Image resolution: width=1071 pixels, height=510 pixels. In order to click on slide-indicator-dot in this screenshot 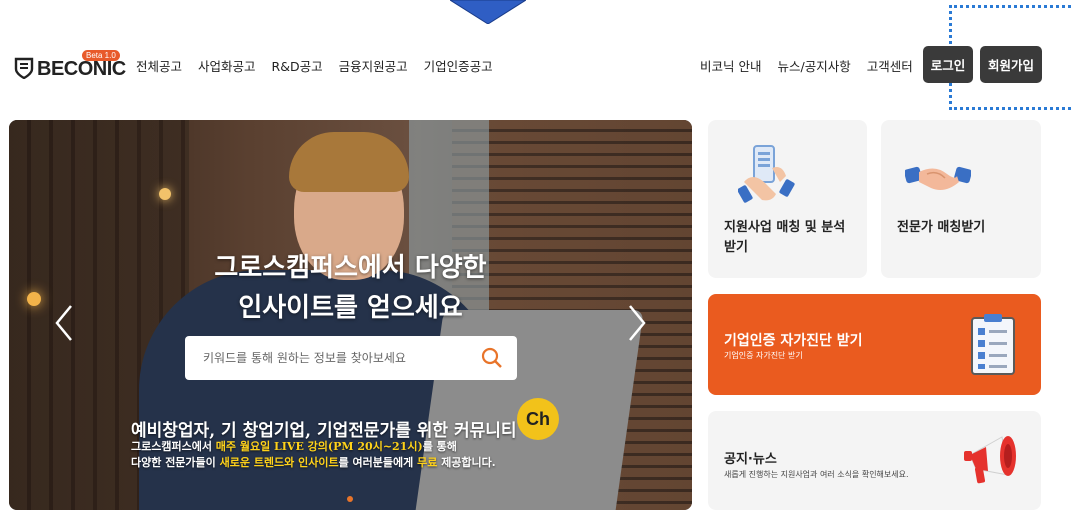, I will do `click(350, 499)`.